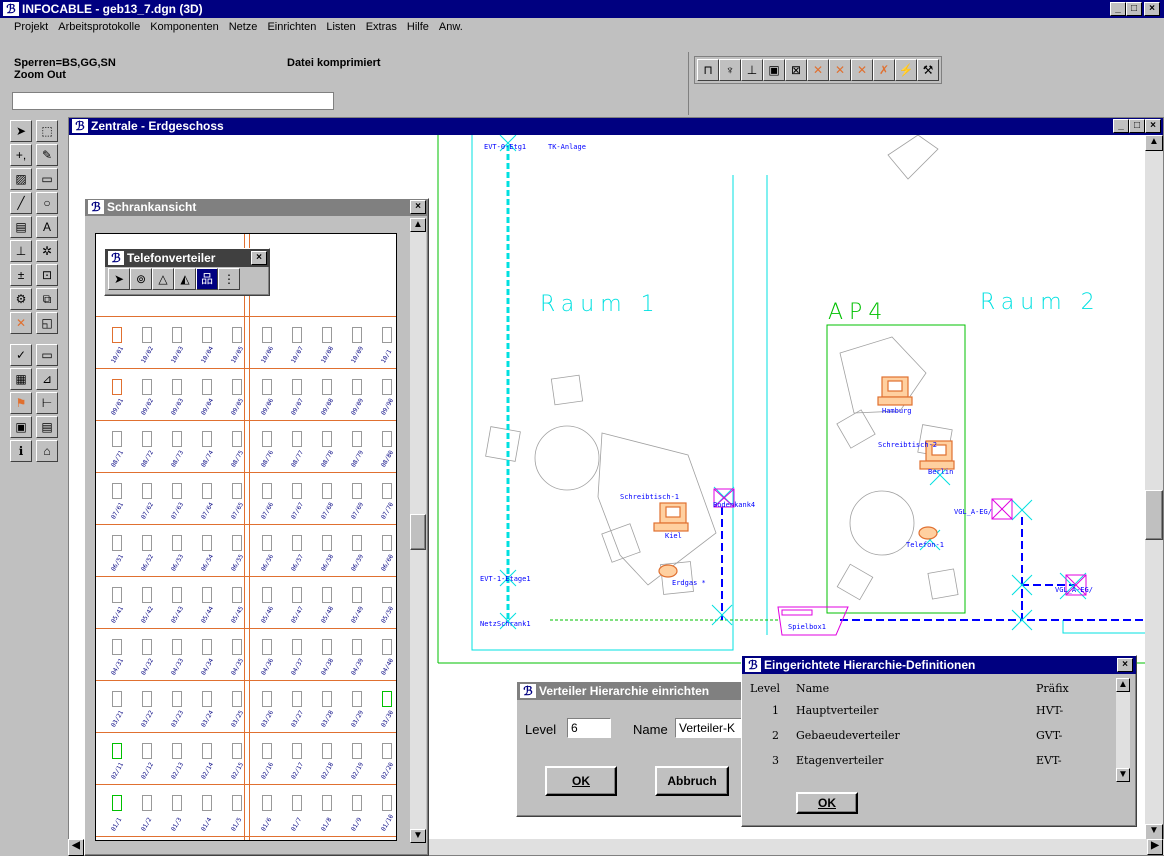 The image size is (1164, 856). What do you see at coordinates (21, 451) in the screenshot?
I see `info-icon: ℹ` at bounding box center [21, 451].